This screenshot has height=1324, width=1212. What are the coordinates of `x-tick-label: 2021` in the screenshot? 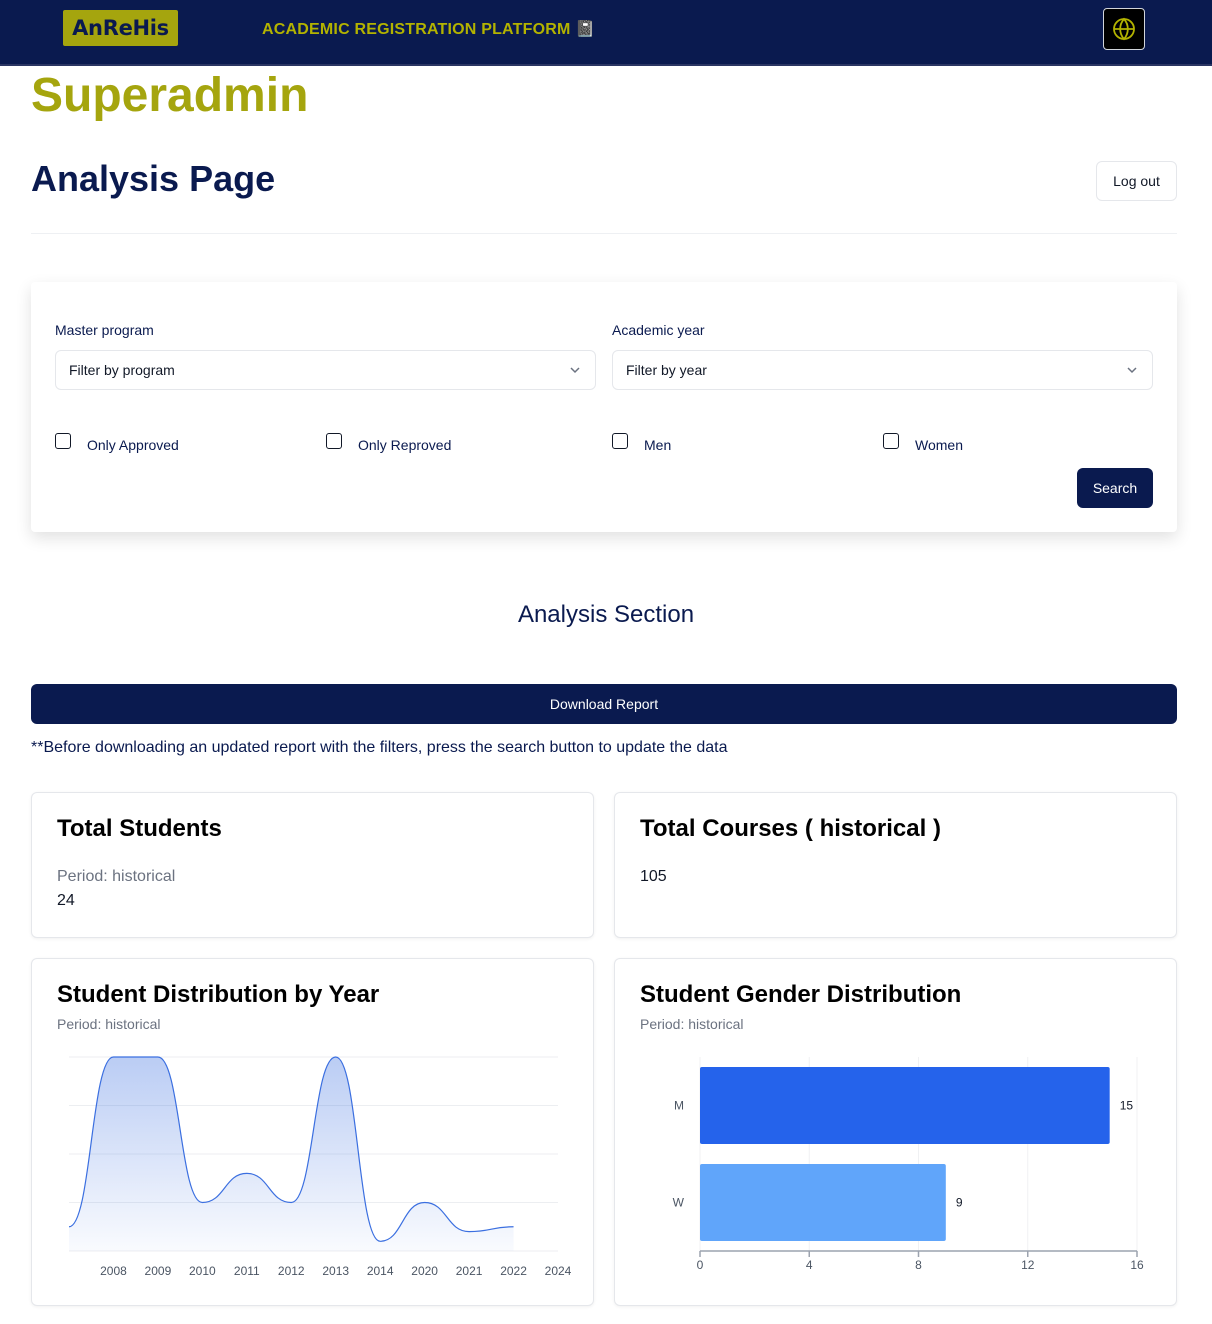 It's located at (469, 1271).